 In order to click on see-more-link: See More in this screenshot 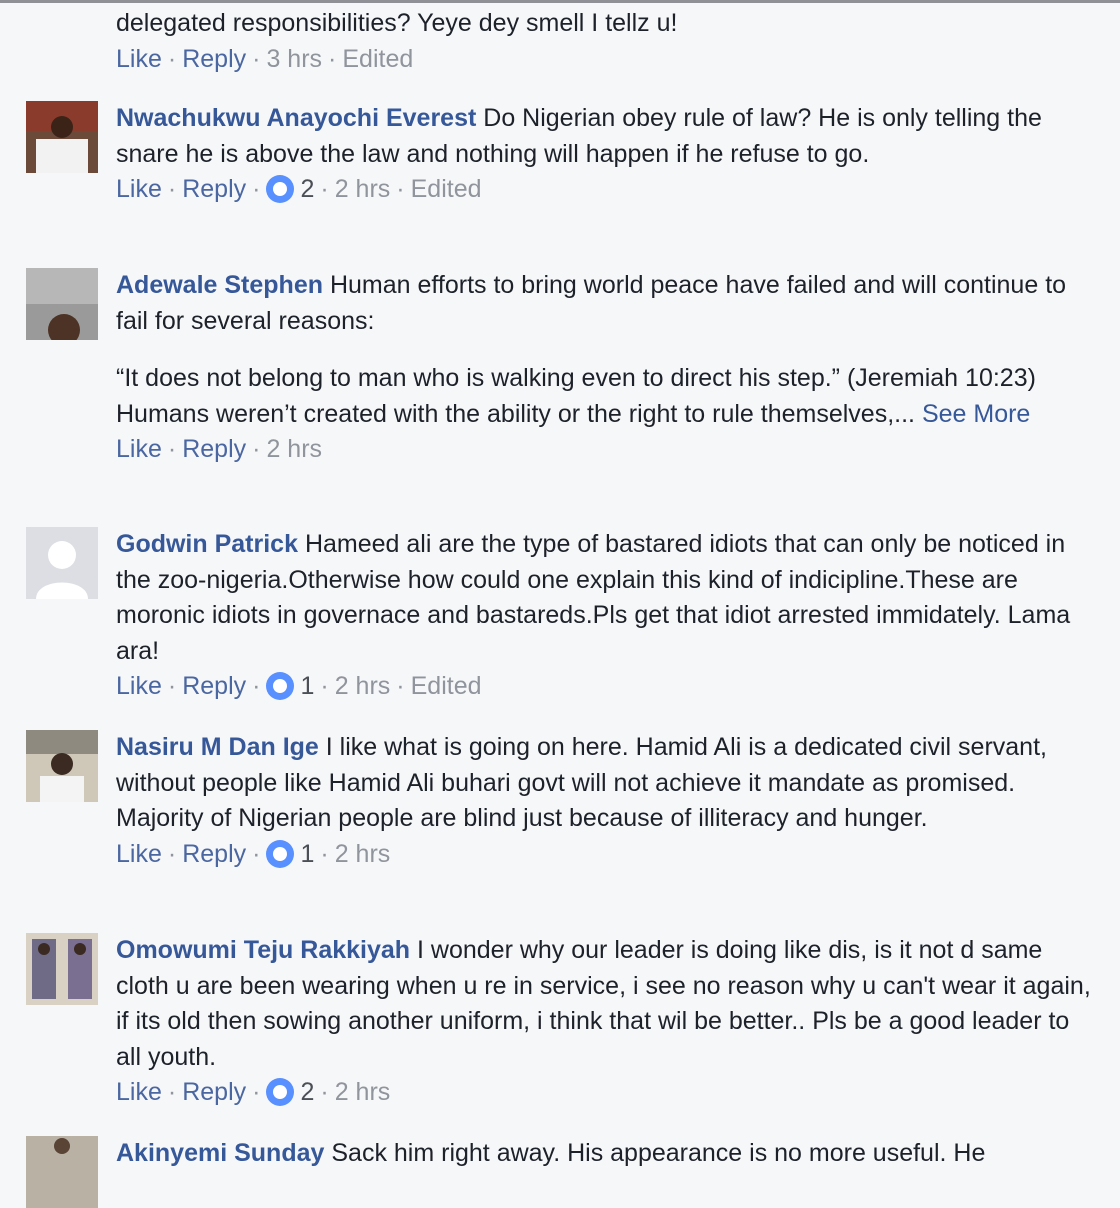, I will do `click(976, 414)`.